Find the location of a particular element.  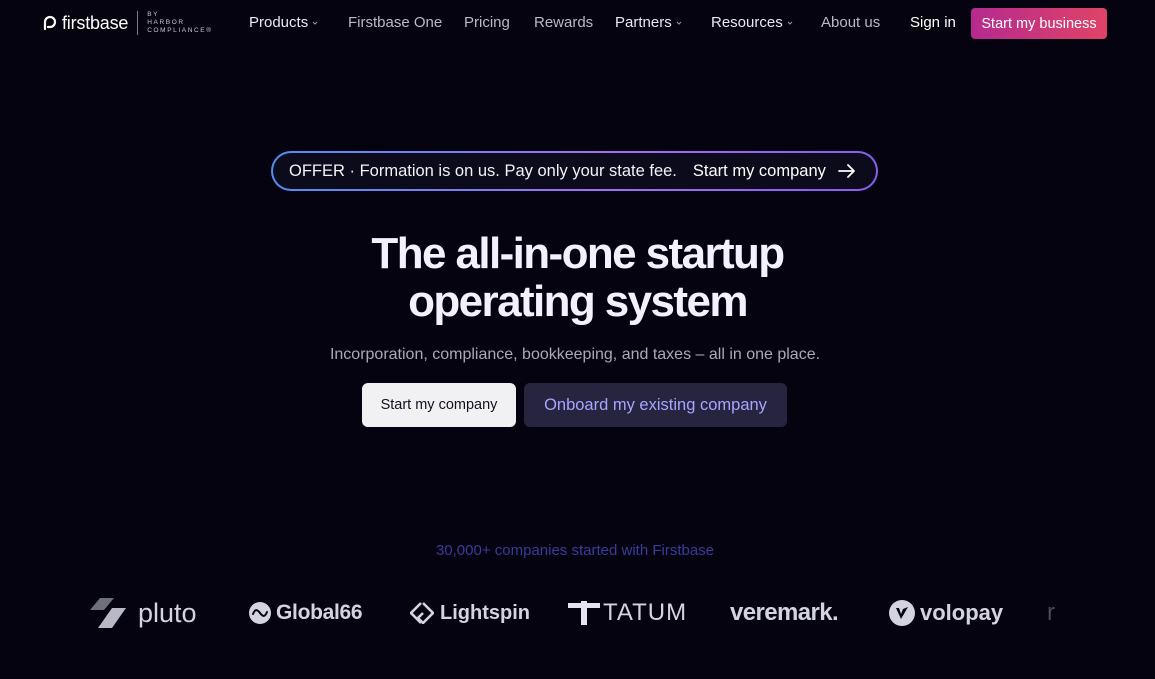

customer-logo-partial: r is located at coordinates (1051, 613).